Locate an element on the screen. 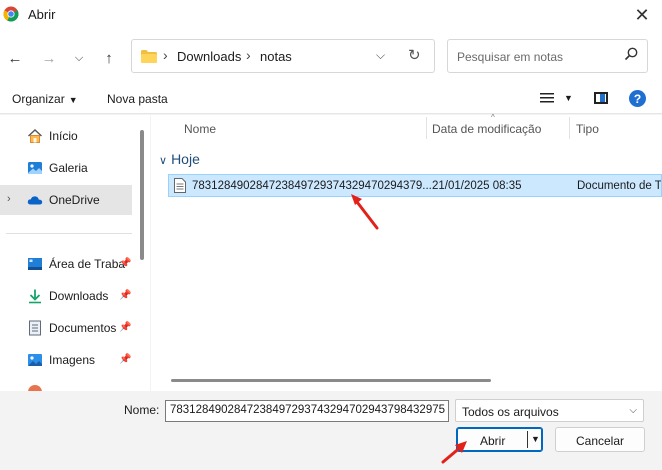 Image resolution: width=662 pixels, height=470 pixels. file-name-label: Nome: is located at coordinates (142, 410).